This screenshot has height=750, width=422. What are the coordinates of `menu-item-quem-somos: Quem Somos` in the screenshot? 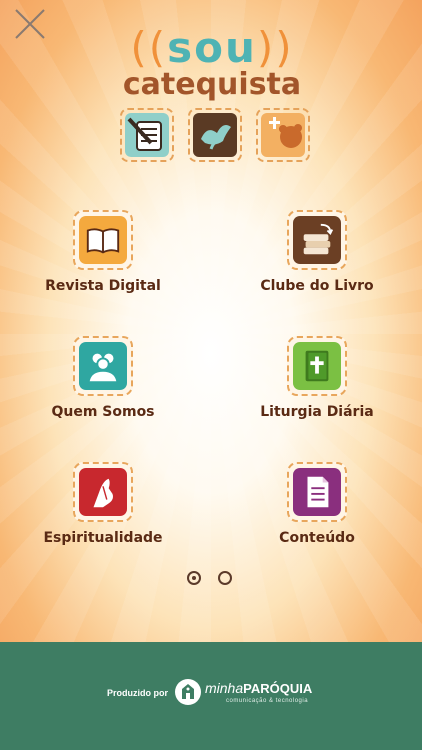 It's located at (103, 391).